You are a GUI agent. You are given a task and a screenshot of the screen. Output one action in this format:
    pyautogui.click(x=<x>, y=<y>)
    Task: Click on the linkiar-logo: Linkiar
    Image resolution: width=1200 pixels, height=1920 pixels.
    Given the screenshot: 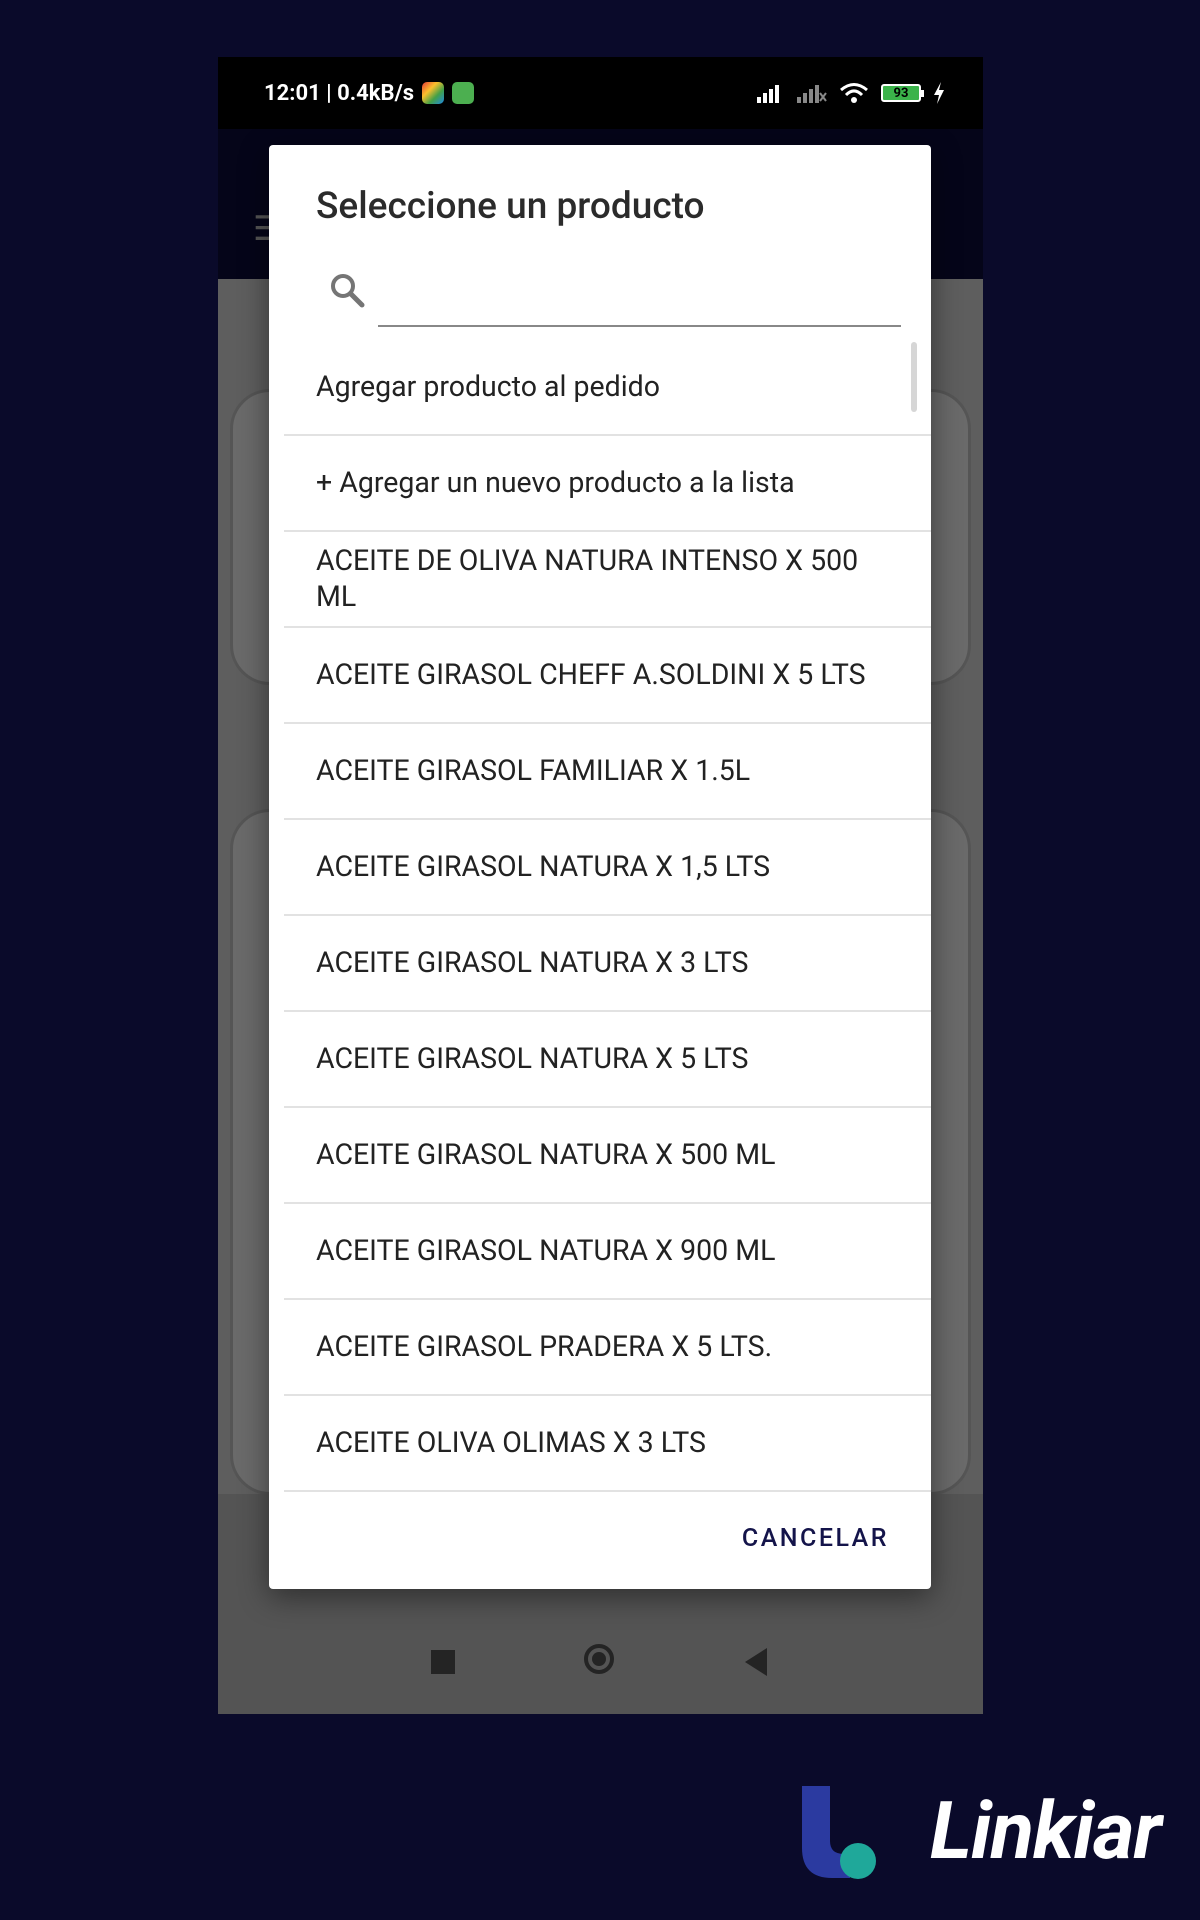 What is the action you would take?
    pyautogui.click(x=992, y=1835)
    